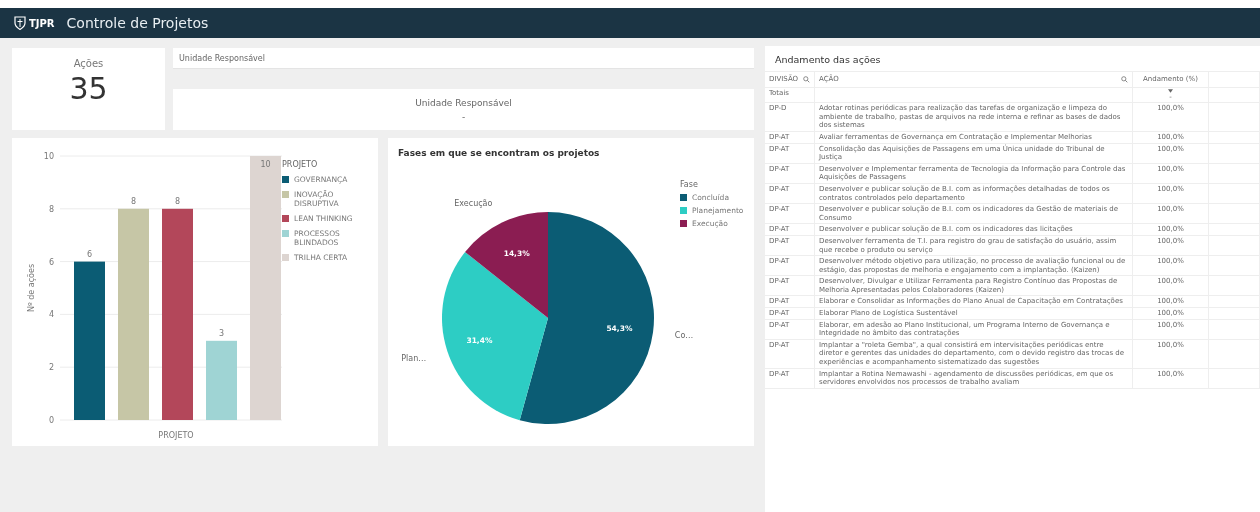 Image resolution: width=1260 pixels, height=512 pixels. What do you see at coordinates (20, 23) in the screenshot?
I see `shield-icon` at bounding box center [20, 23].